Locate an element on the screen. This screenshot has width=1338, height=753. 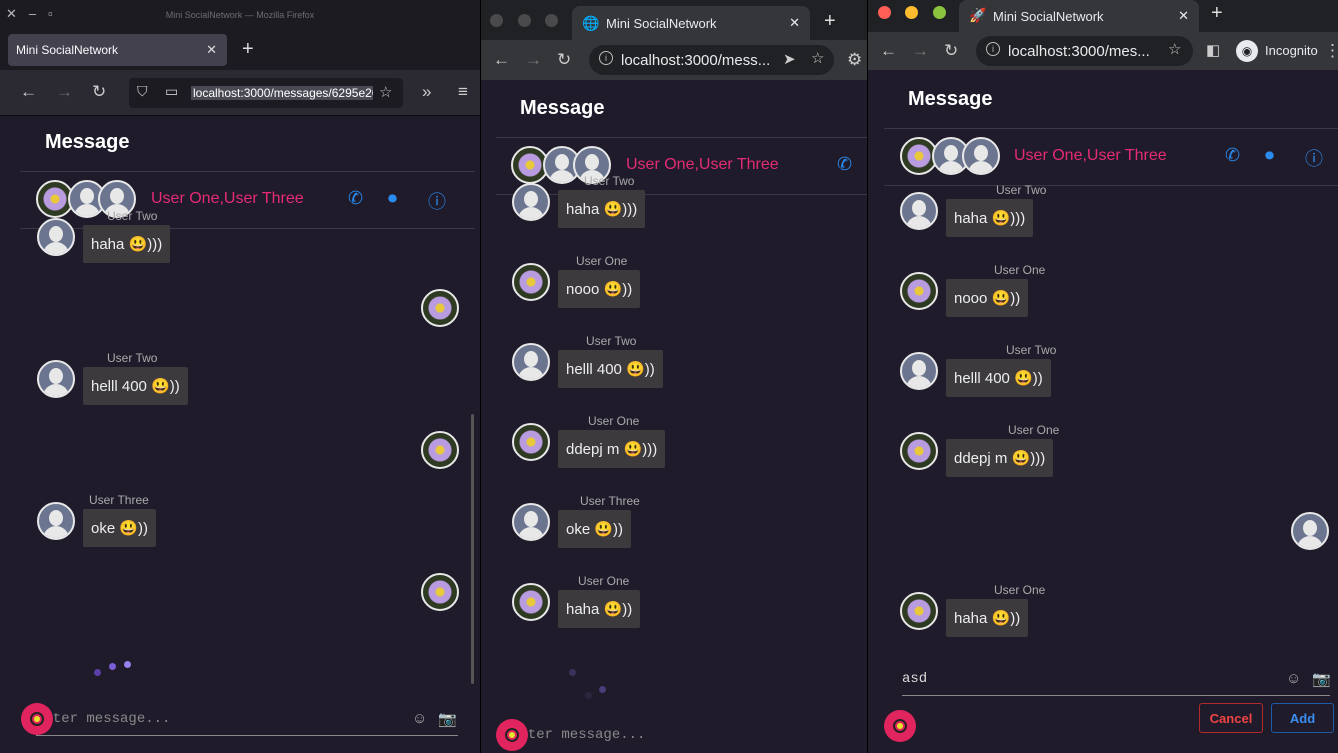
send-icon: ➤ is located at coordinates (789, 59).